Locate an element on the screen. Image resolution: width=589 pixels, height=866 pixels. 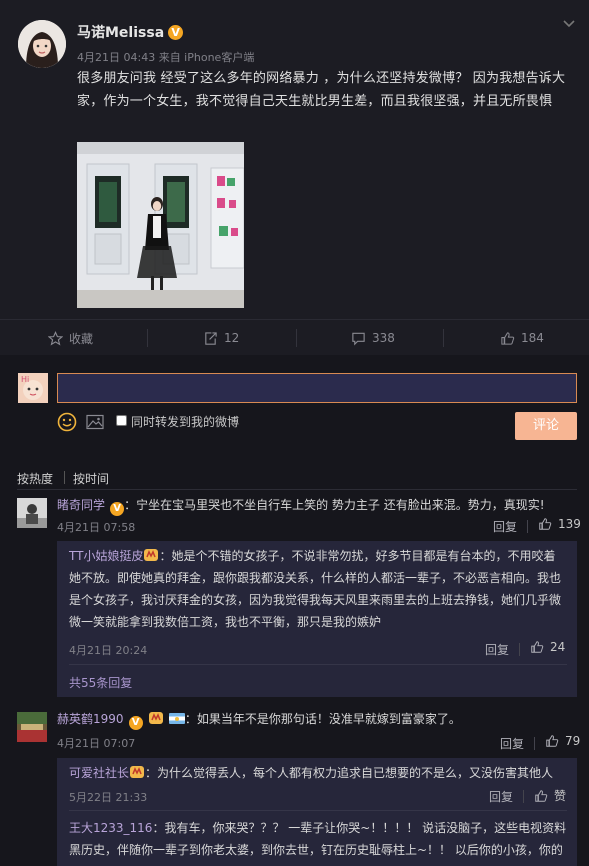
comment-like-button: 79 is located at coordinates (562, 741).